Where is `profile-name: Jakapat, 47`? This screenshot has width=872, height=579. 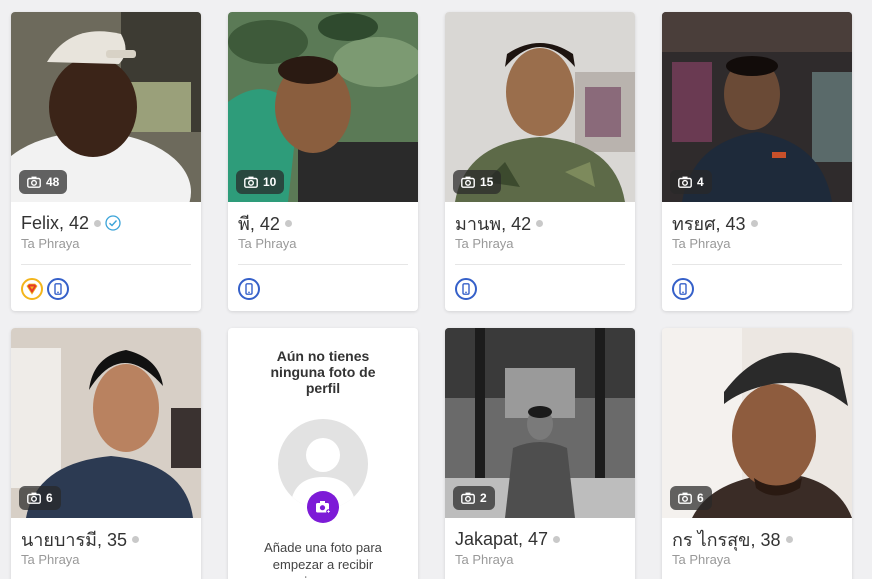
profile-name: Jakapat, 47 is located at coordinates (502, 538).